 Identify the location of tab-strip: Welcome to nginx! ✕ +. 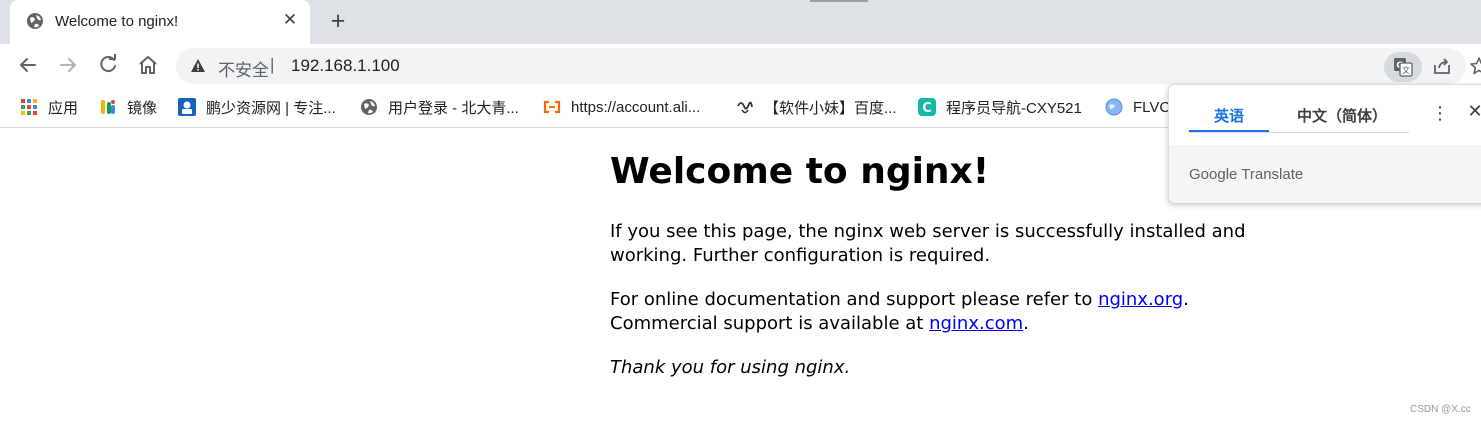
(740, 22).